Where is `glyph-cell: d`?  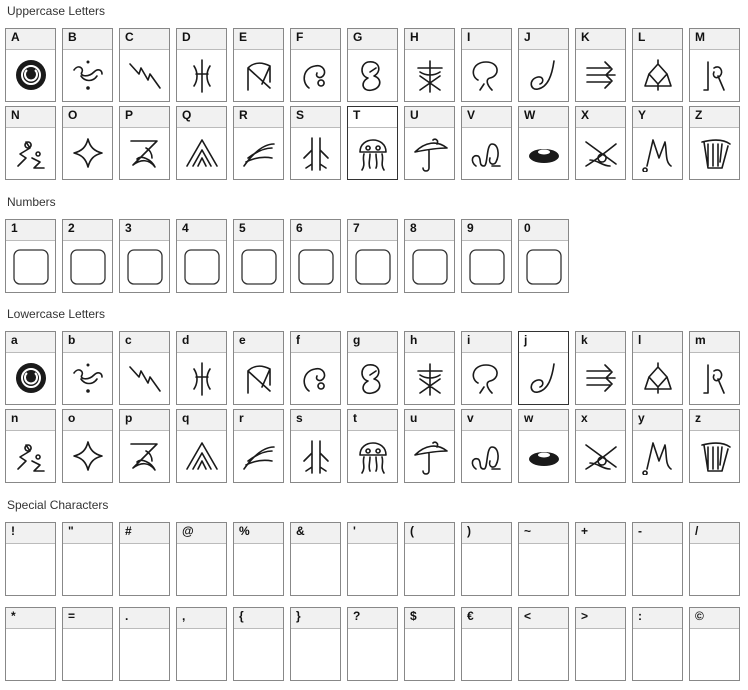
glyph-cell: d is located at coordinates (201, 368).